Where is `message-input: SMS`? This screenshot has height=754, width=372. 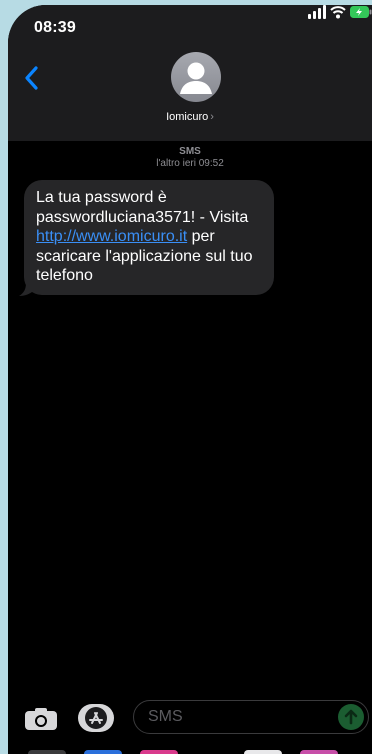 message-input: SMS is located at coordinates (251, 717).